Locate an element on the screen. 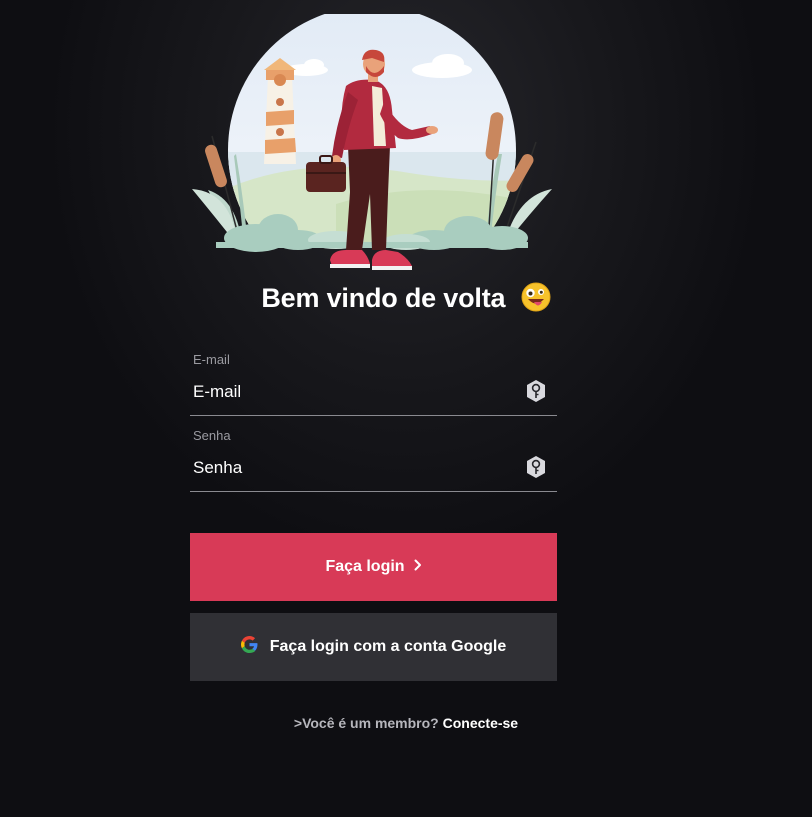 This screenshot has width=812, height=817. member-prompt-text: >Você é um membro? is located at coordinates (366, 723).